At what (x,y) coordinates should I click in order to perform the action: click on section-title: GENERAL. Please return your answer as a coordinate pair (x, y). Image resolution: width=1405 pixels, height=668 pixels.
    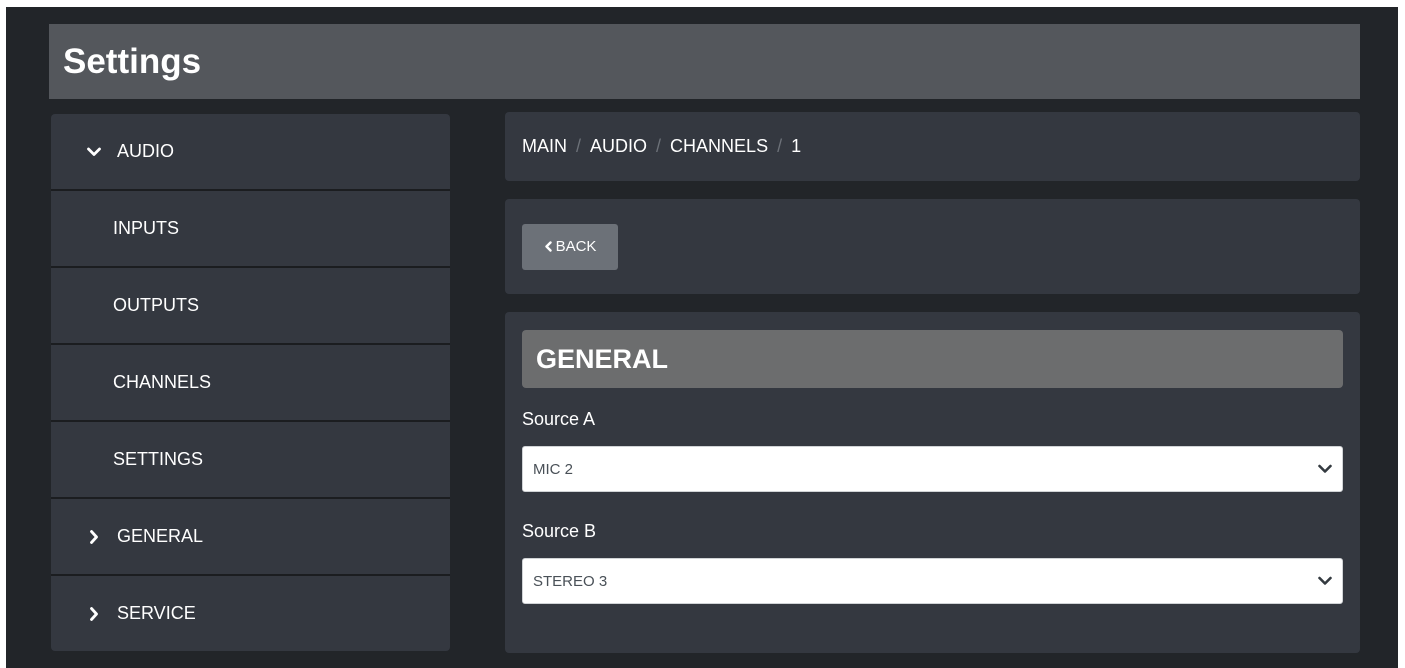
    Looking at the image, I should click on (602, 358).